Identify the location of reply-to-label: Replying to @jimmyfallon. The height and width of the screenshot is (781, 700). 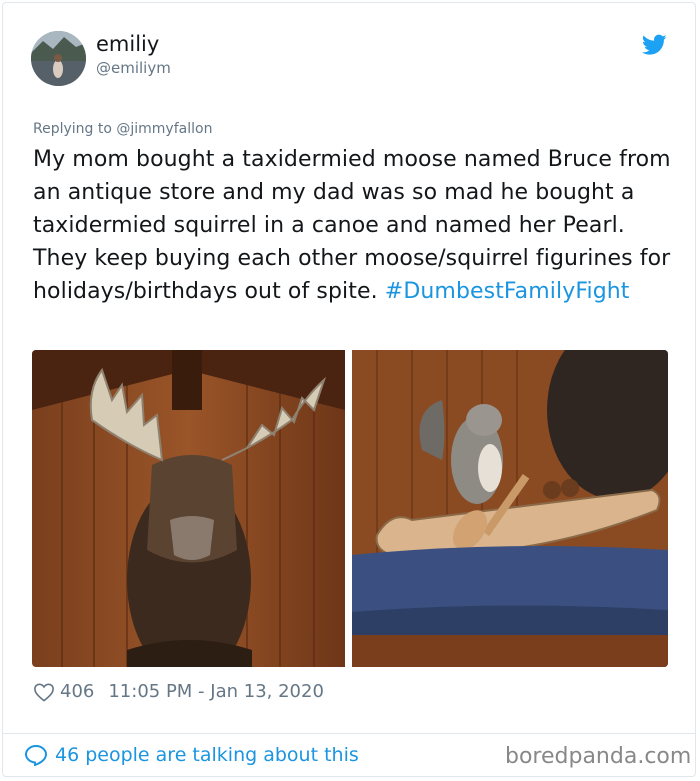
(122, 129).